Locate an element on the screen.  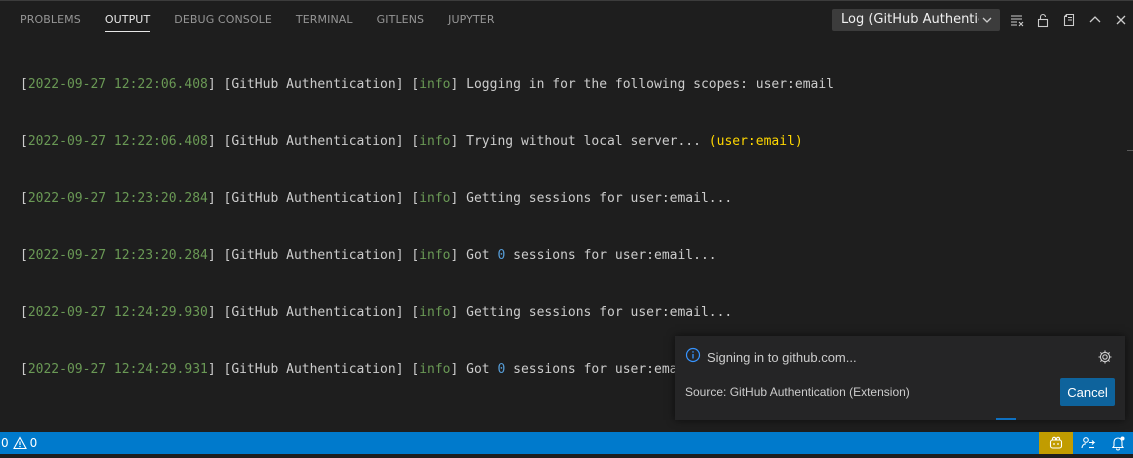
problems-status: 0 0 is located at coordinates (19, 443).